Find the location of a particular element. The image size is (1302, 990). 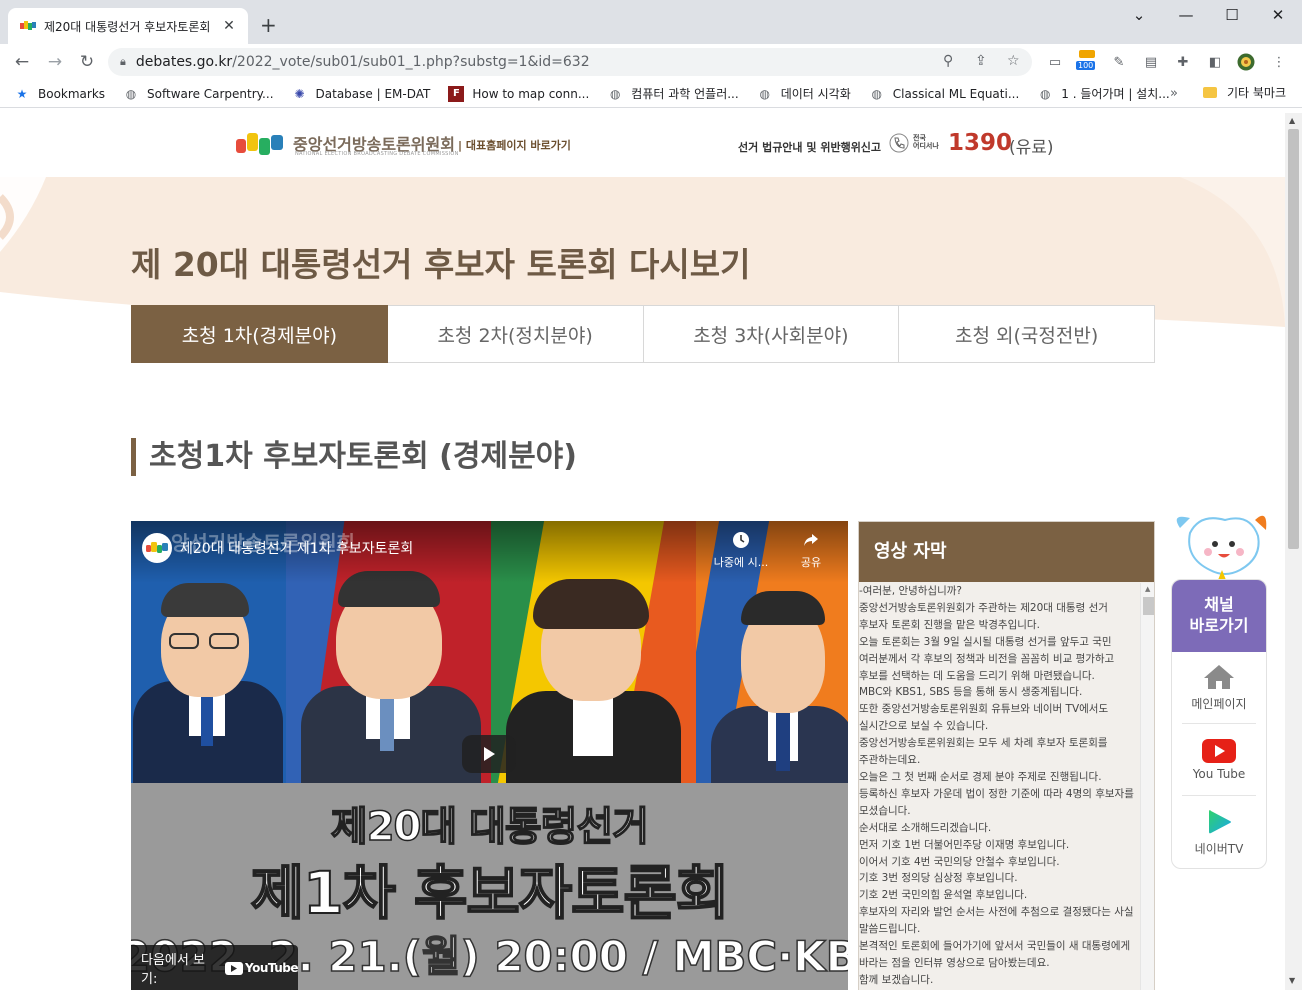

zoom-icon: ⚲ is located at coordinates (948, 61).